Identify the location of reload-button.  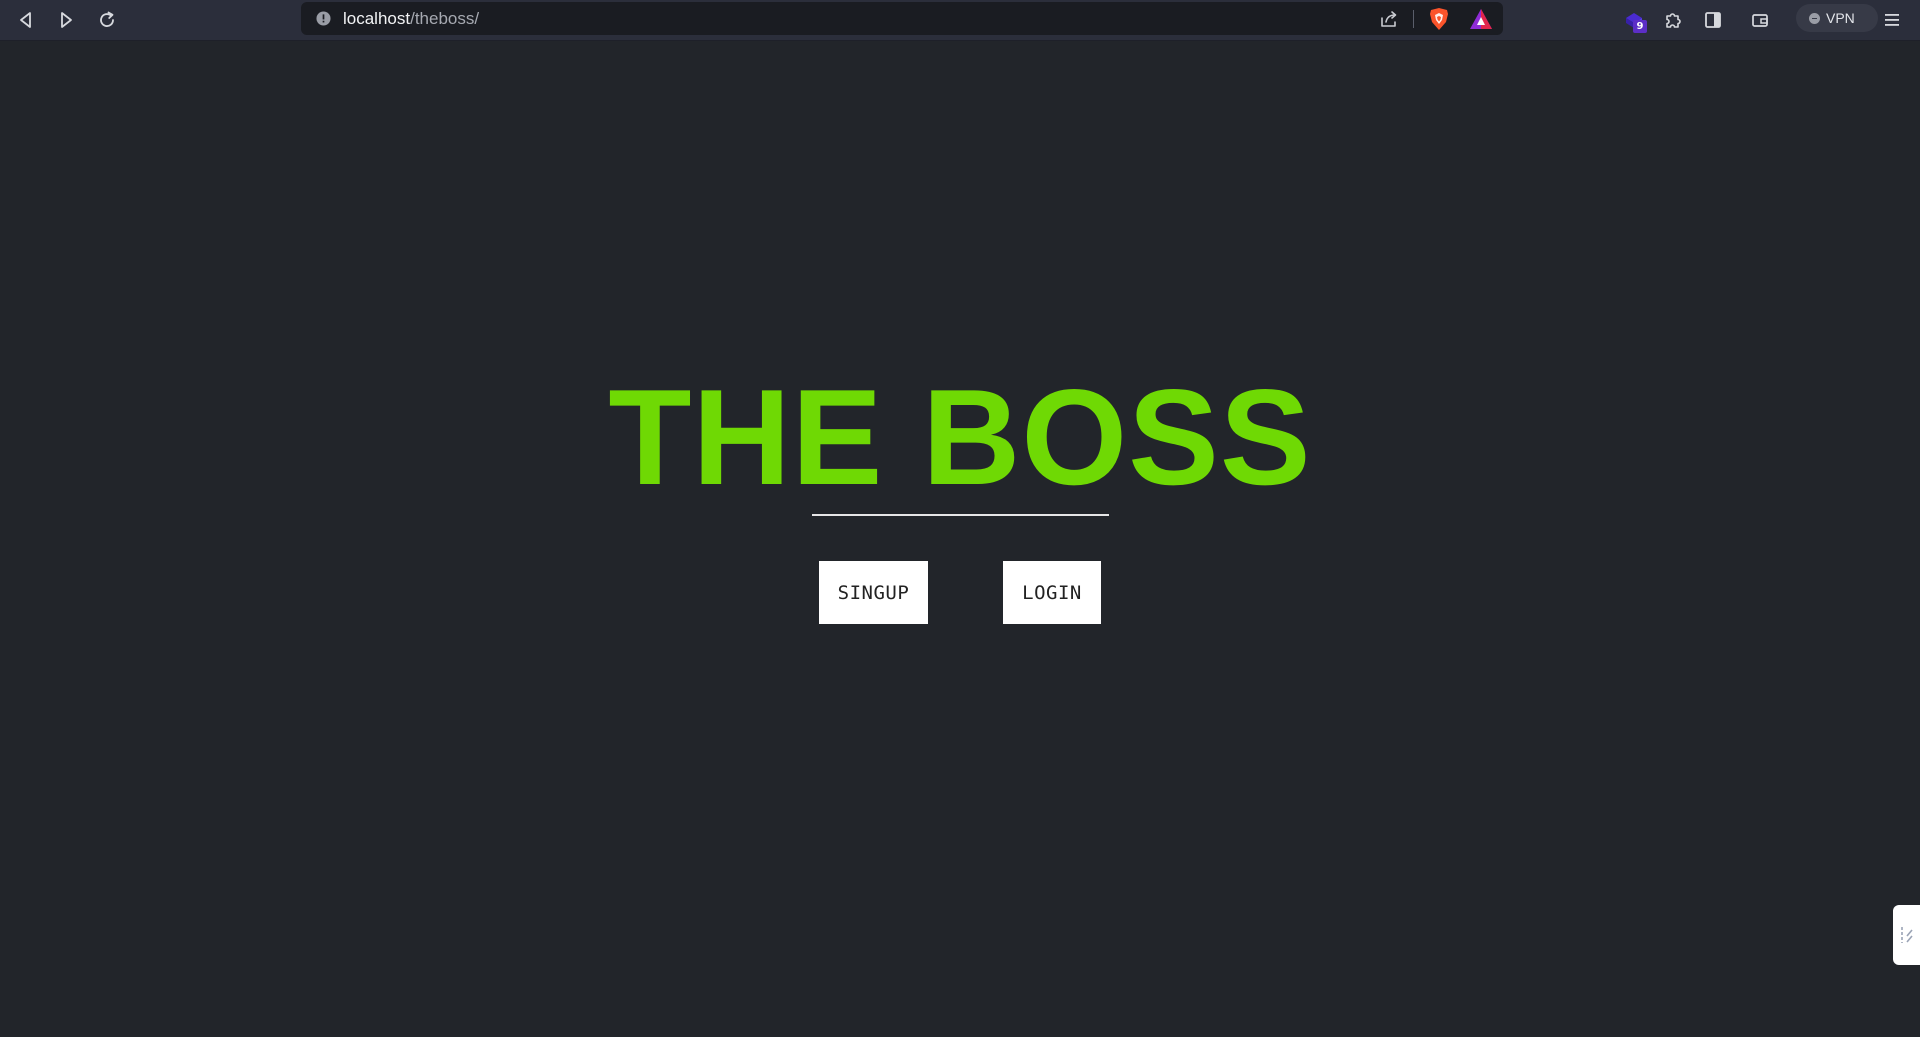
(107, 20).